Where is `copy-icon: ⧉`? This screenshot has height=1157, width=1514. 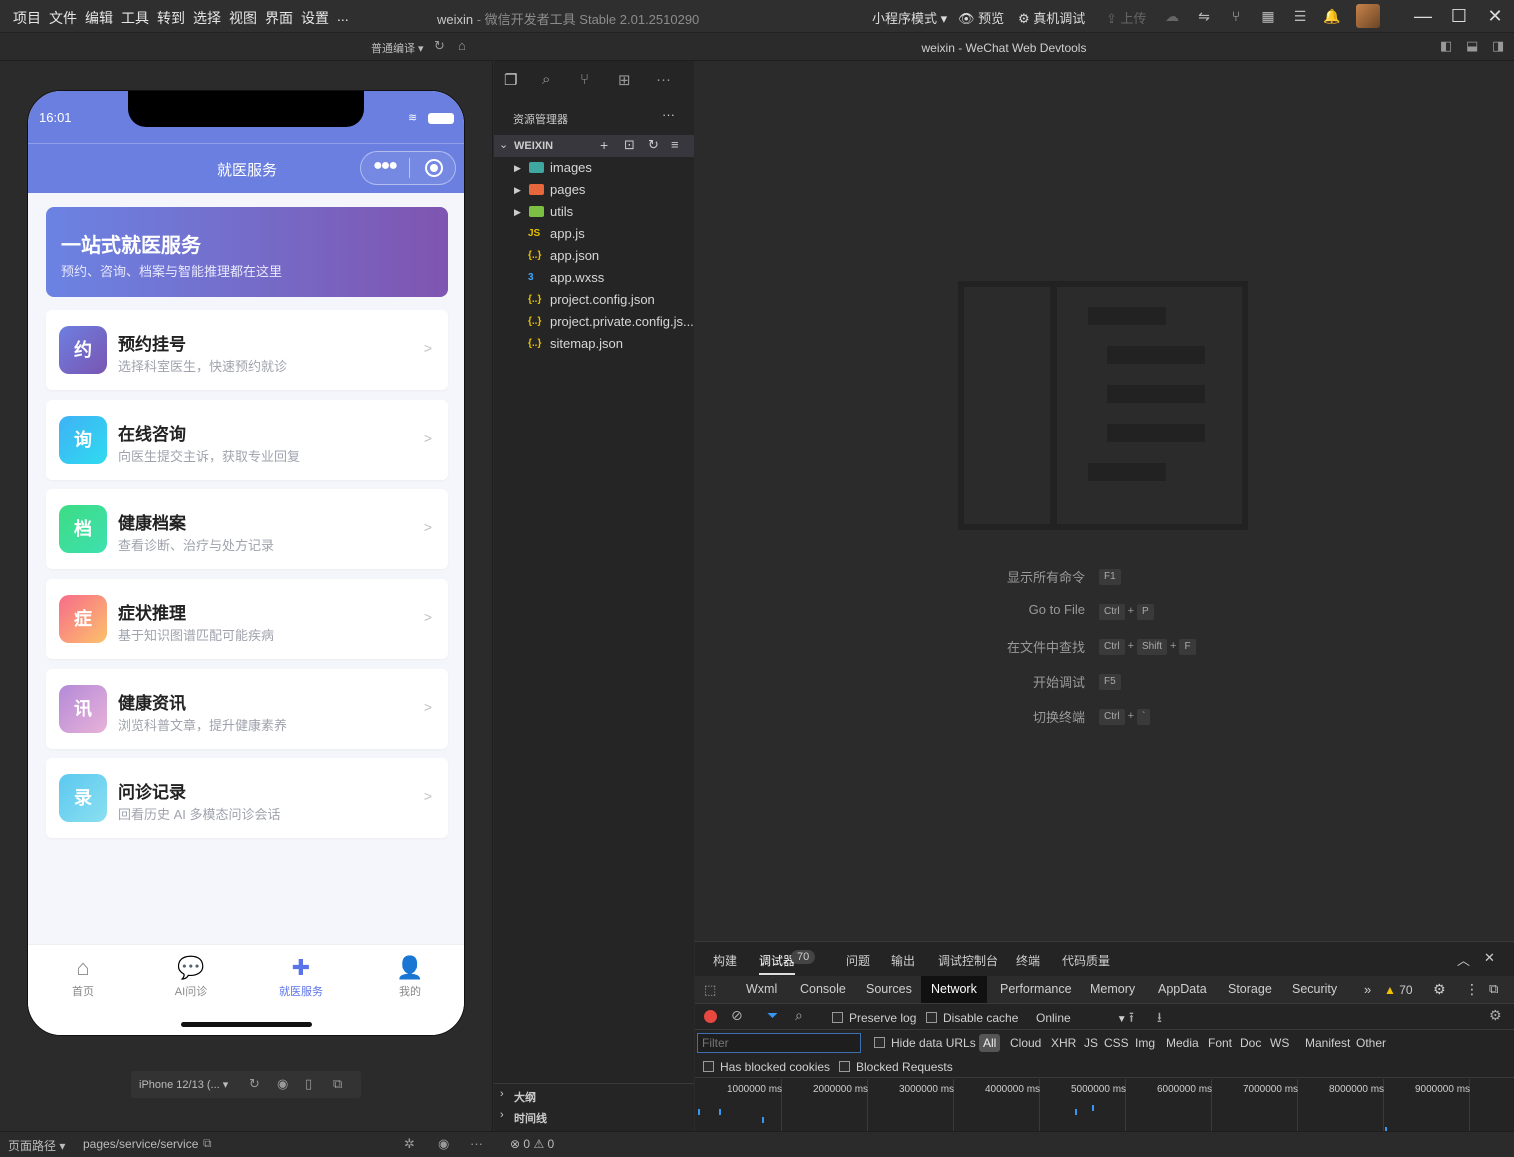 copy-icon: ⧉ is located at coordinates (207, 1143).